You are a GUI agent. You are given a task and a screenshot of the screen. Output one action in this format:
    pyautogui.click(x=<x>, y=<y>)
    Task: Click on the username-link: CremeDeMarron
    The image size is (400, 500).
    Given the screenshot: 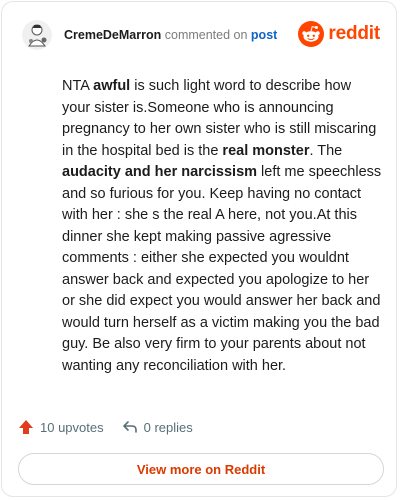 What is the action you would take?
    pyautogui.click(x=112, y=35)
    